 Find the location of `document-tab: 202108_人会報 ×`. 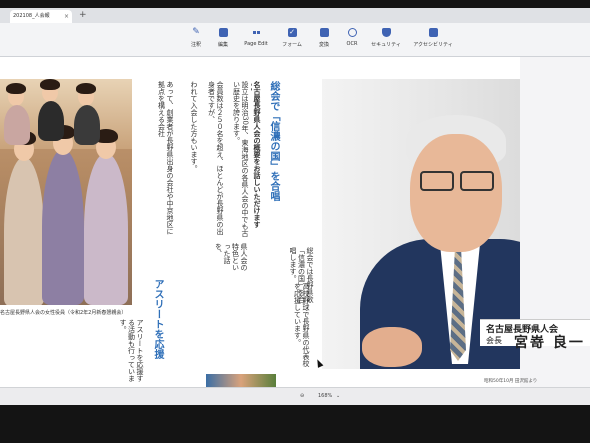

document-tab: 202108_人会報 × is located at coordinates (41, 16).